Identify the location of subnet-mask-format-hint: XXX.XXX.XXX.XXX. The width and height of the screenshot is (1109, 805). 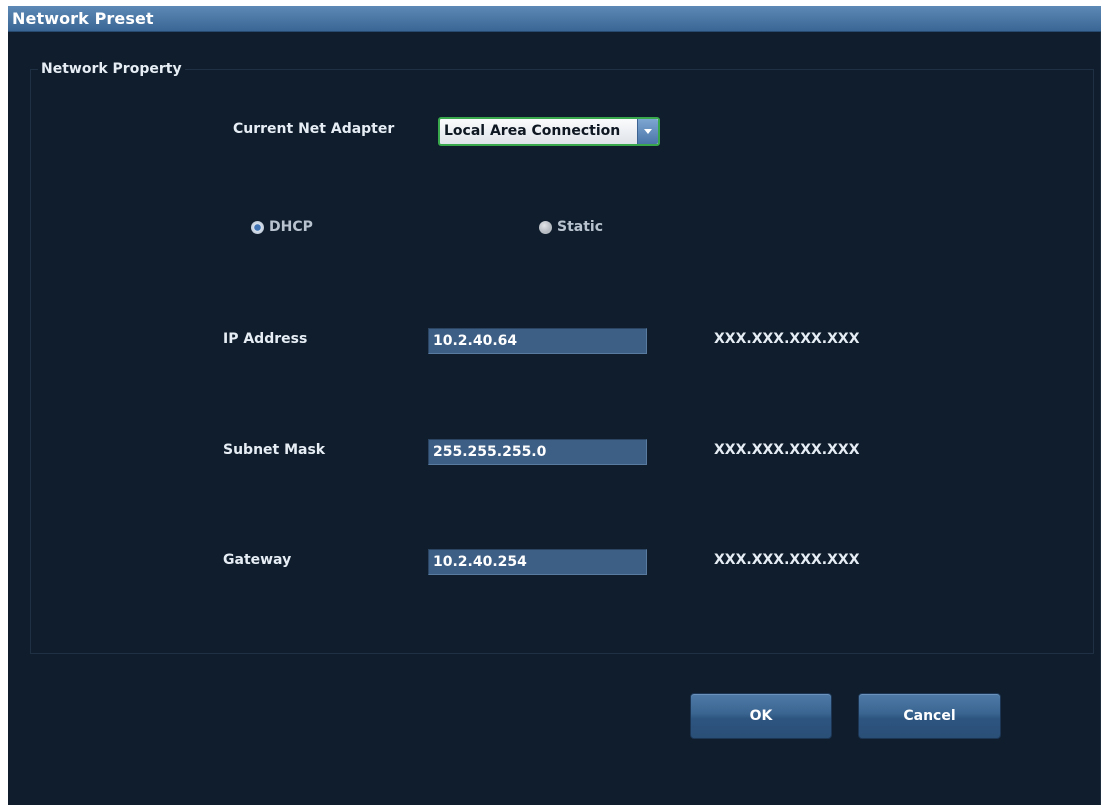
(787, 450).